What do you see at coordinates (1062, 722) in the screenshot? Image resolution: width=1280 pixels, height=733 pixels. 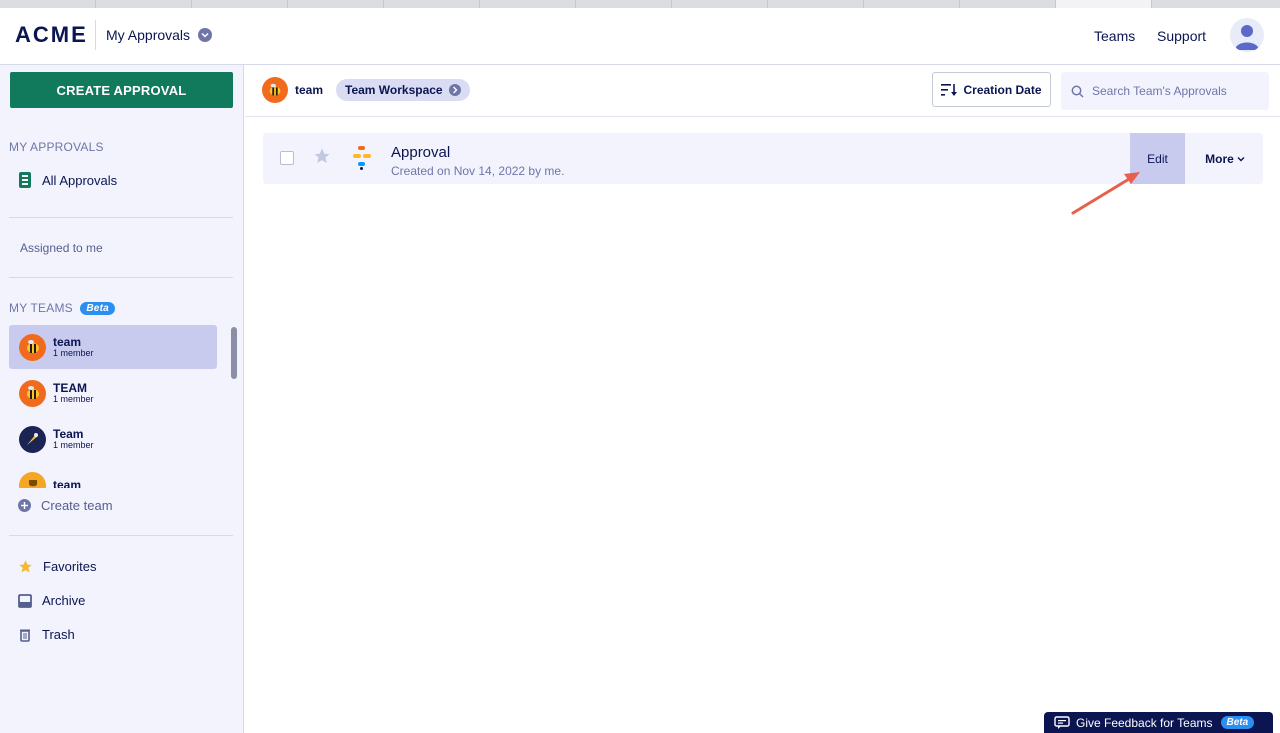 I see `feedback-icon` at bounding box center [1062, 722].